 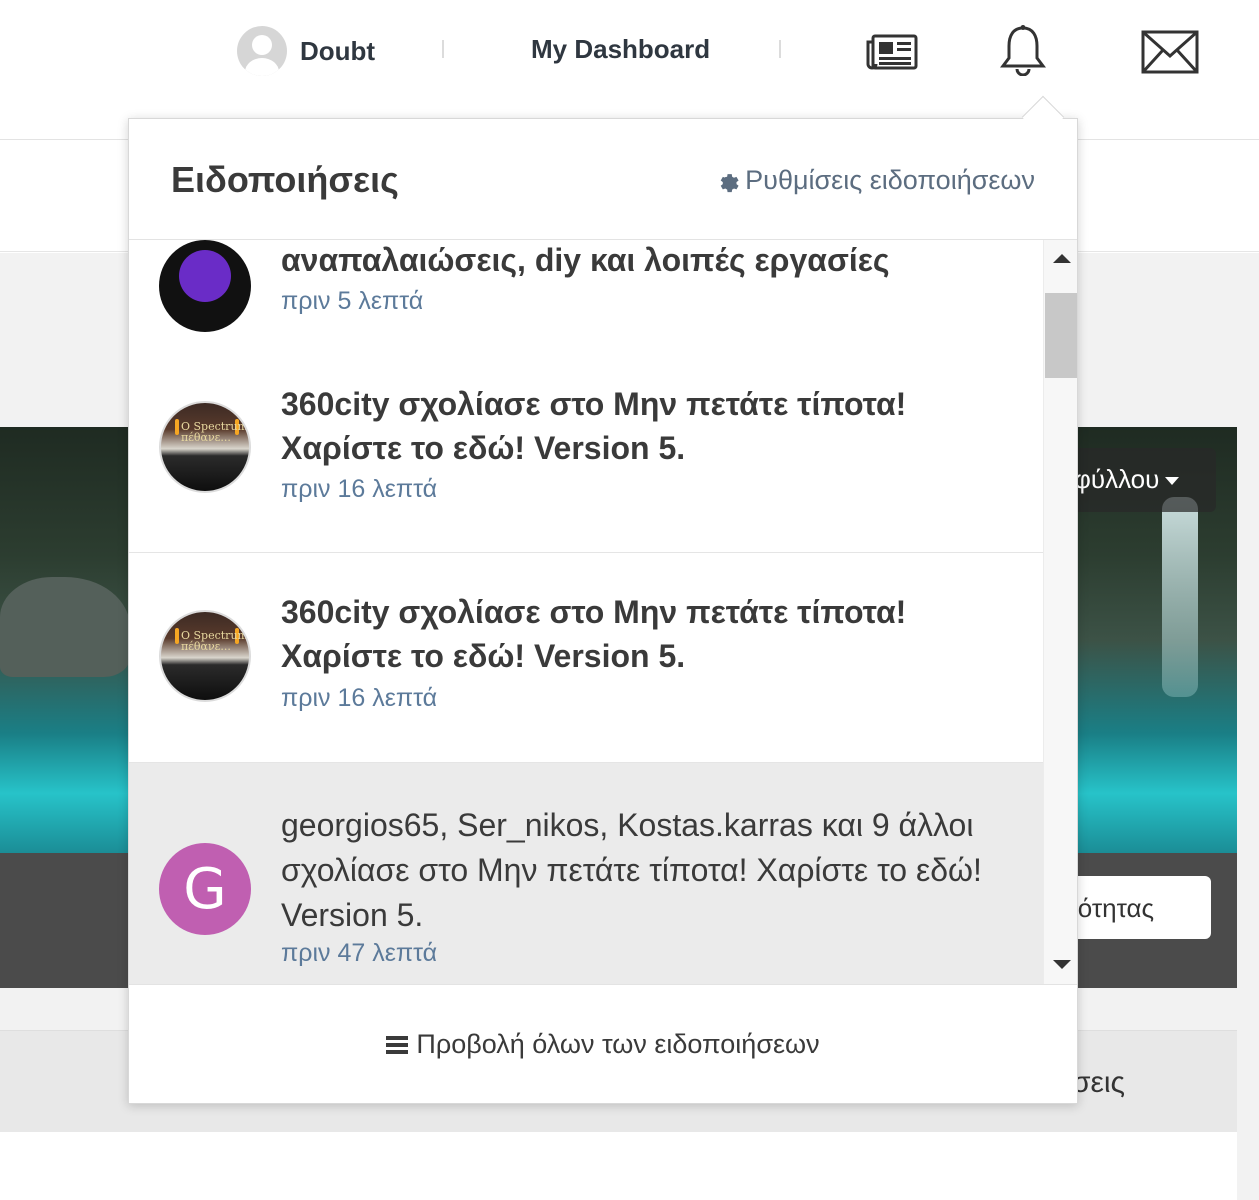 I want to click on cover-options-button: φύλλου, so click(x=1138, y=480).